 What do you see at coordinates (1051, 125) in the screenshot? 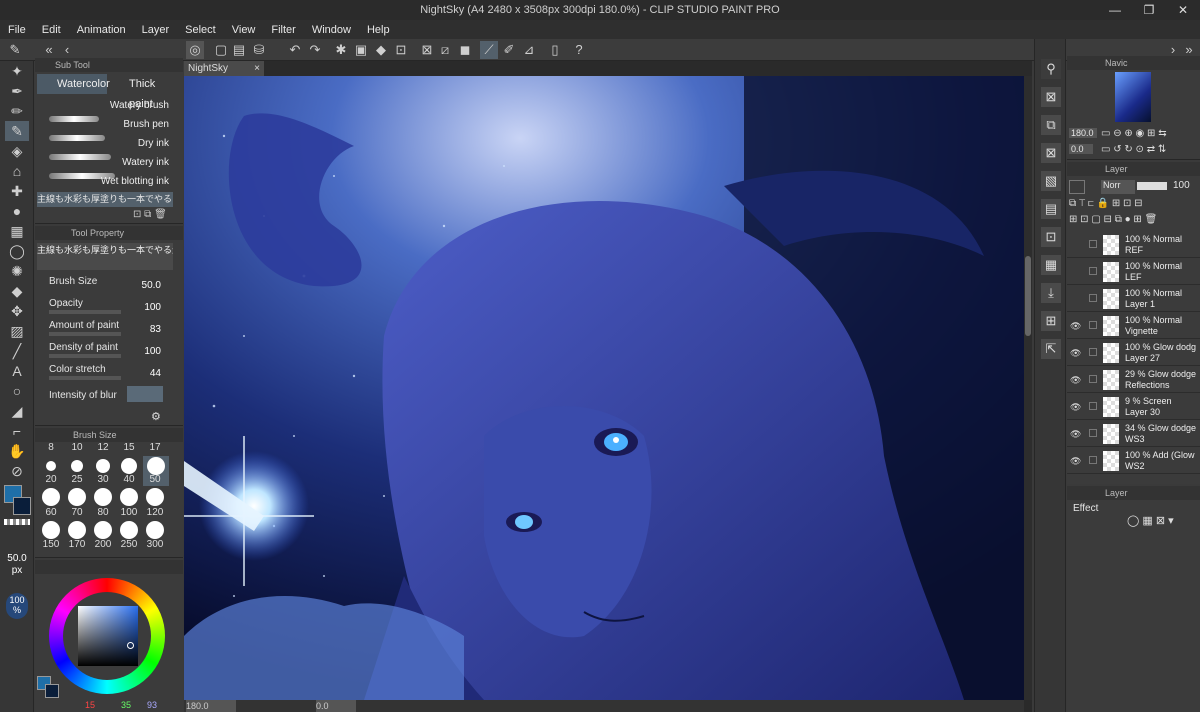
I see `panel-icon-2: ⧉` at bounding box center [1051, 125].